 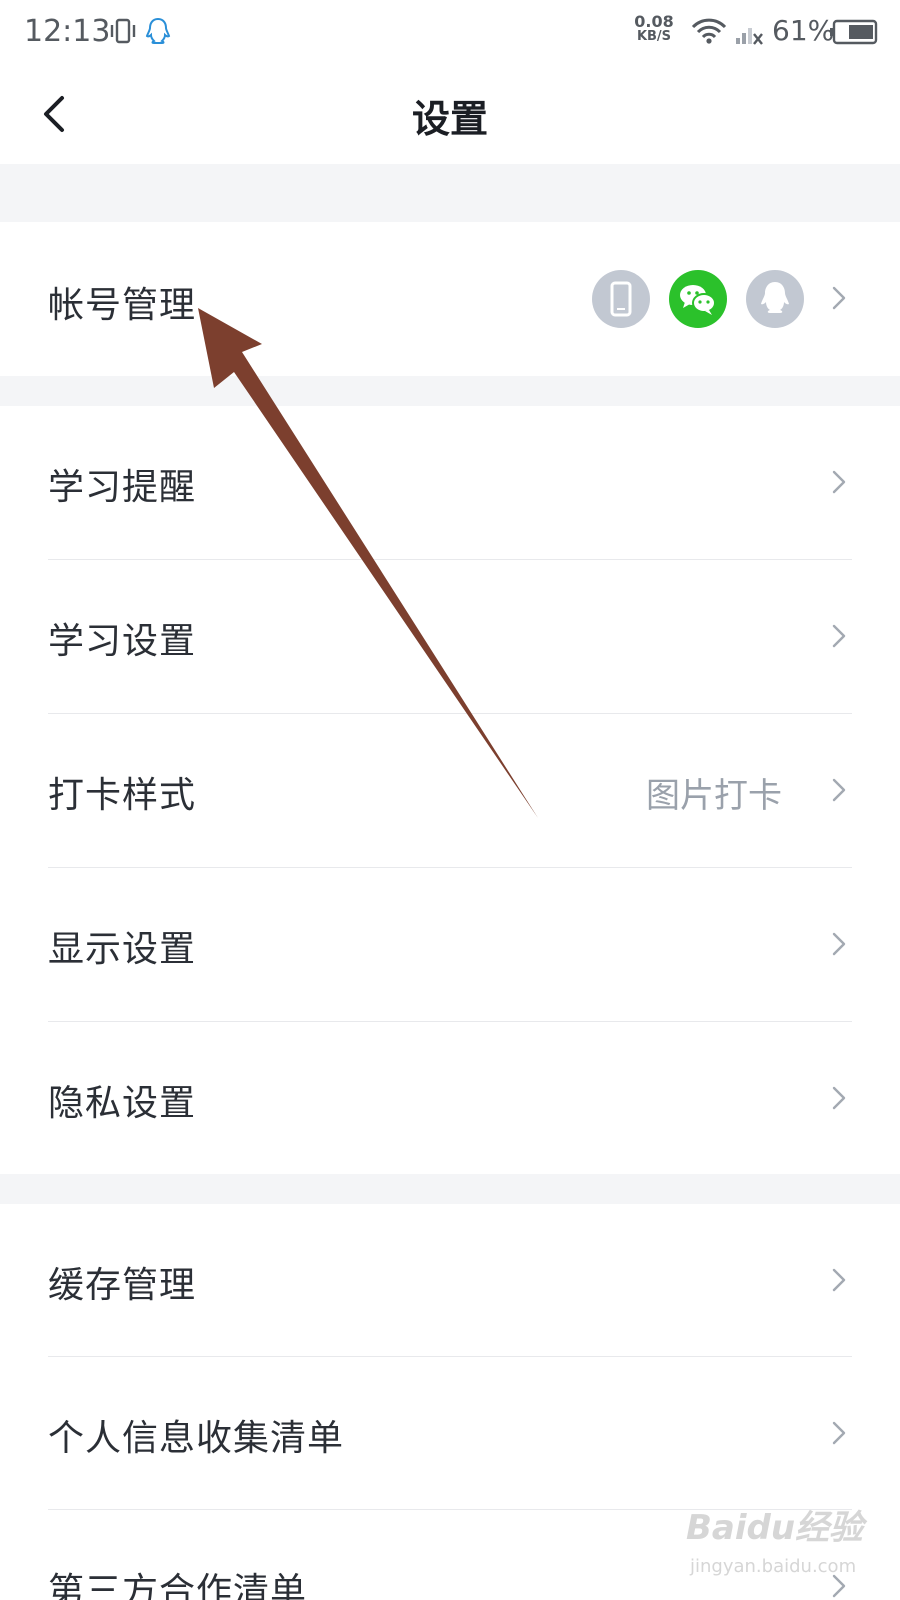 I want to click on phone-icon, so click(x=621, y=299).